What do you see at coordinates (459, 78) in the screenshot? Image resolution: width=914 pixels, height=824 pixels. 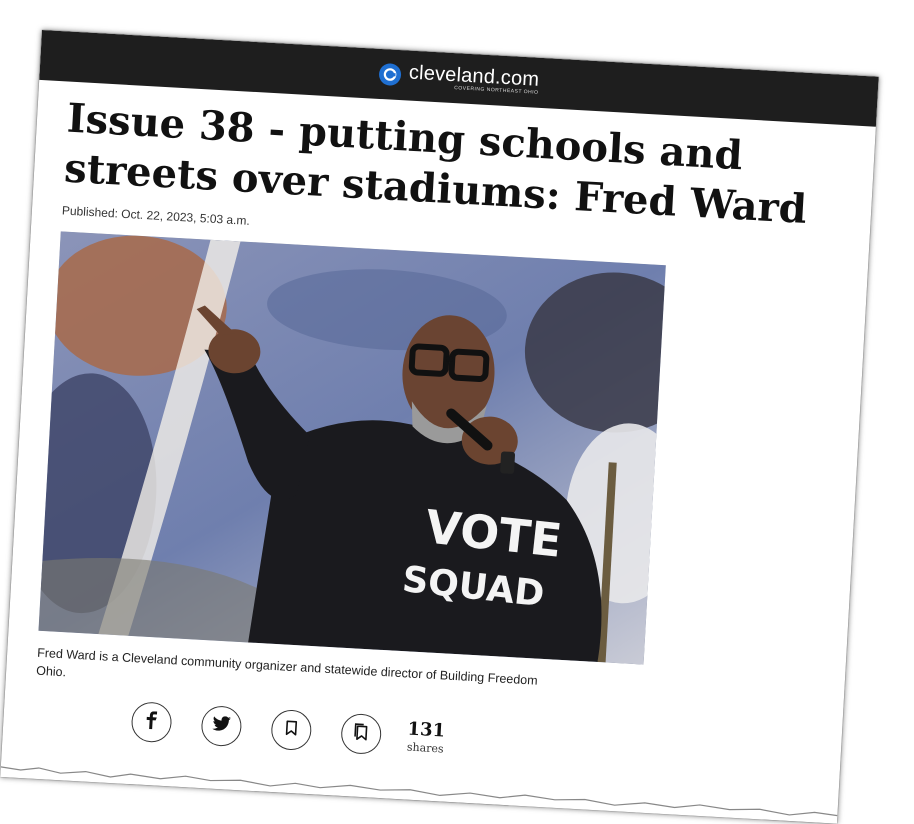 I see `site-logo: cleveland.com COVERING NORTHEAST OHIO` at bounding box center [459, 78].